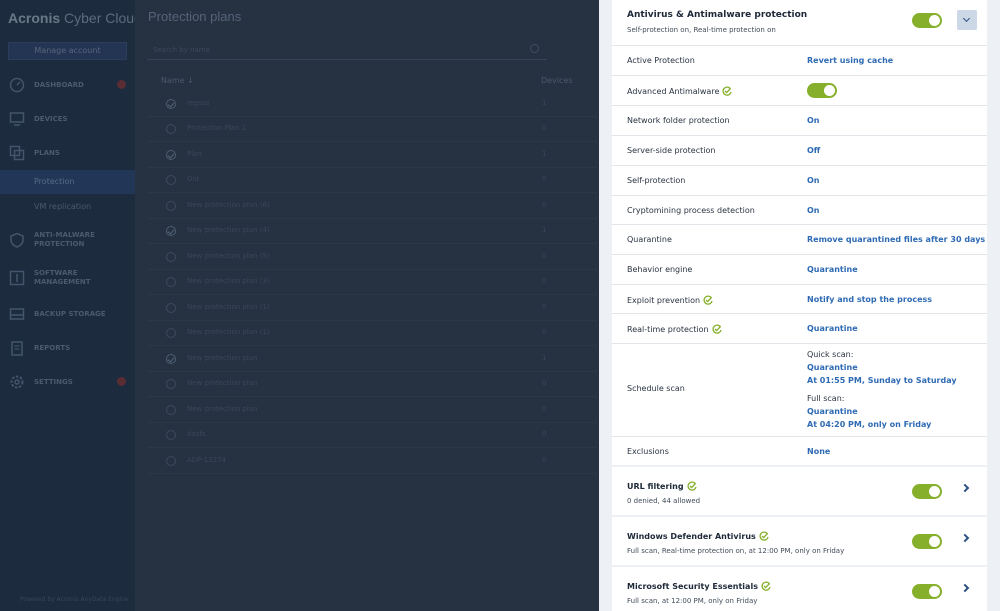  I want to click on search-input: Search by name, so click(347, 50).